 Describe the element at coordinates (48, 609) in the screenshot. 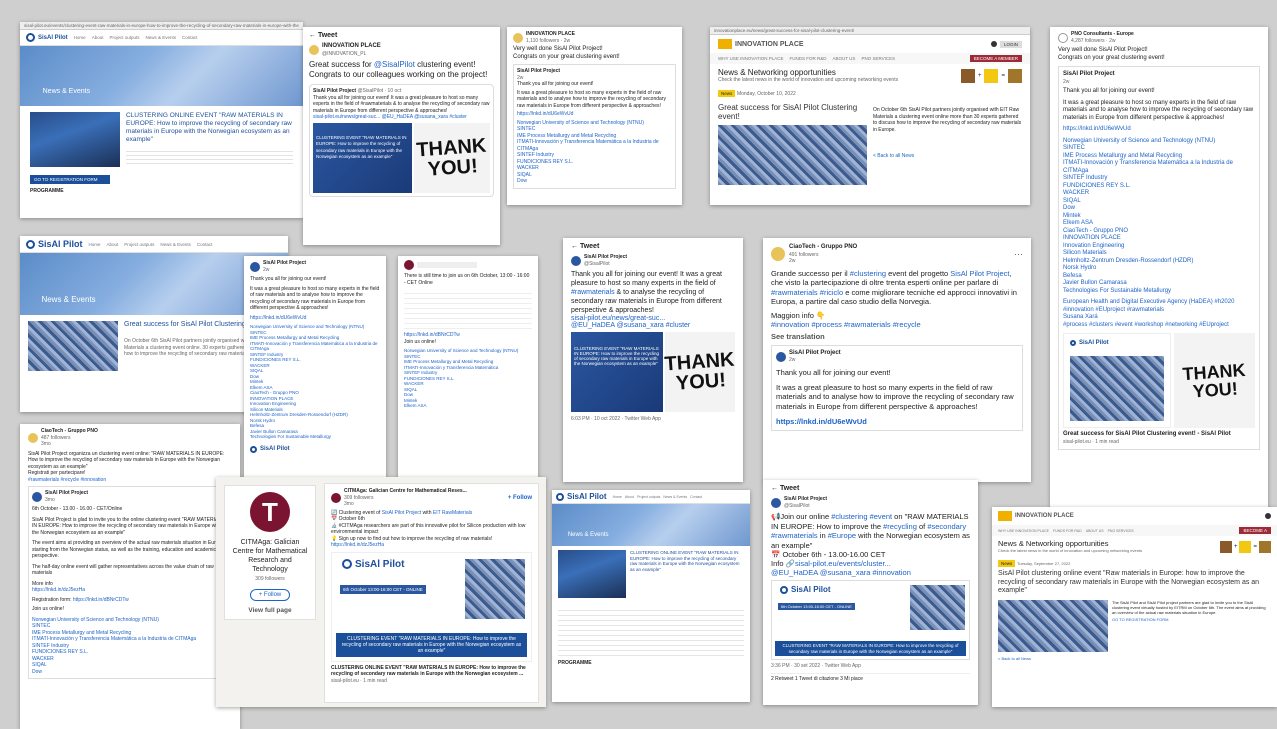

I see `join-text: Join us online!` at that location.